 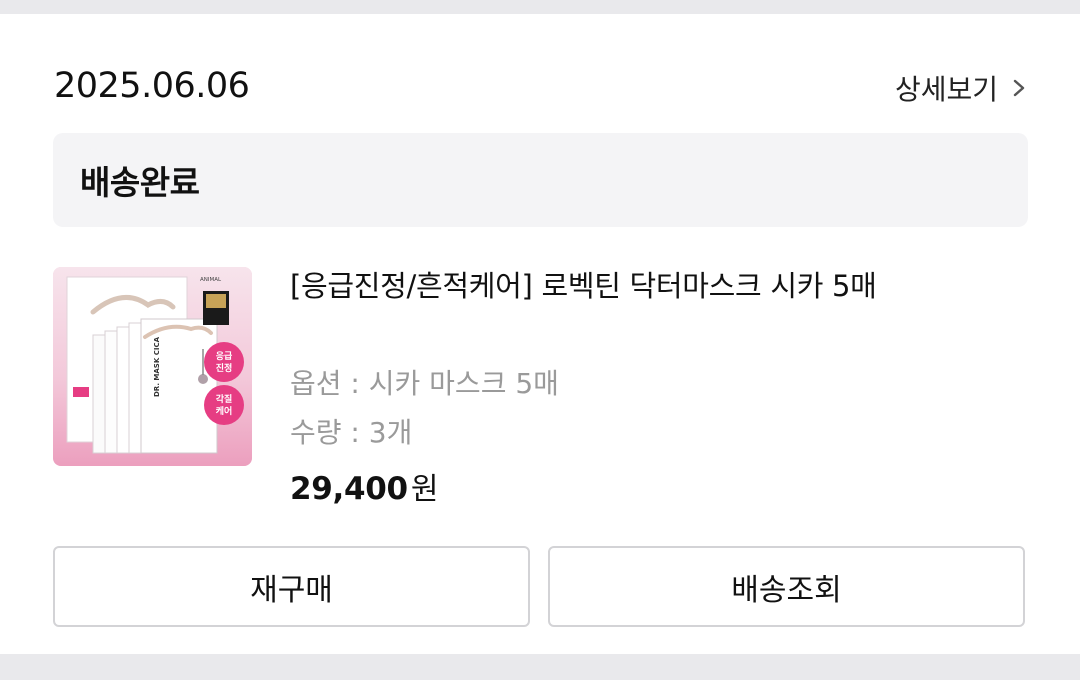 What do you see at coordinates (610, 286) in the screenshot?
I see `product-name: [응급진정/흔적케어] 로벡틴 닥터마스크 시카 5매` at bounding box center [610, 286].